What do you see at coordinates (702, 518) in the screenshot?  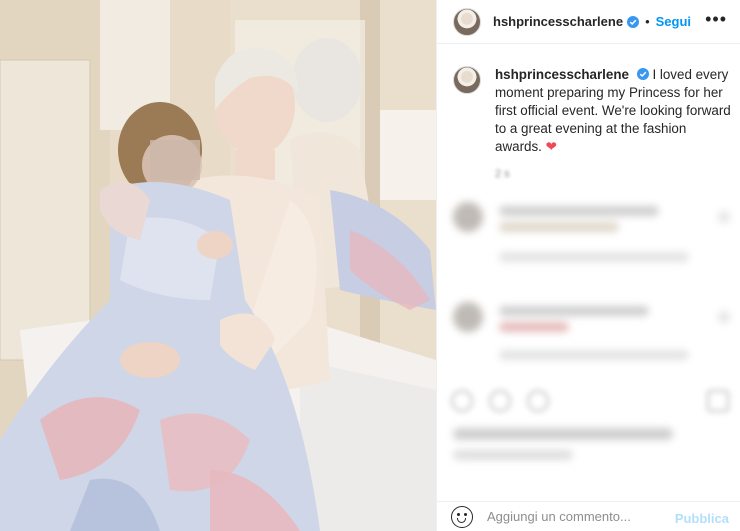 I see `publish-button: Pubblica` at bounding box center [702, 518].